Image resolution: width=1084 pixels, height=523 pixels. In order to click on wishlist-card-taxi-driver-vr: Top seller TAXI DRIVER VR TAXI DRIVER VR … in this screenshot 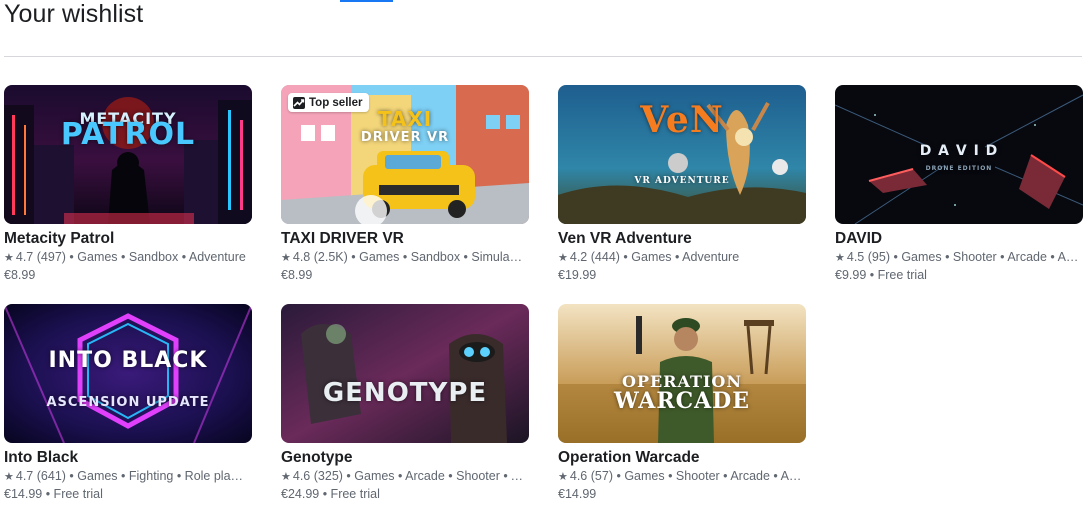, I will do `click(405, 194)`.